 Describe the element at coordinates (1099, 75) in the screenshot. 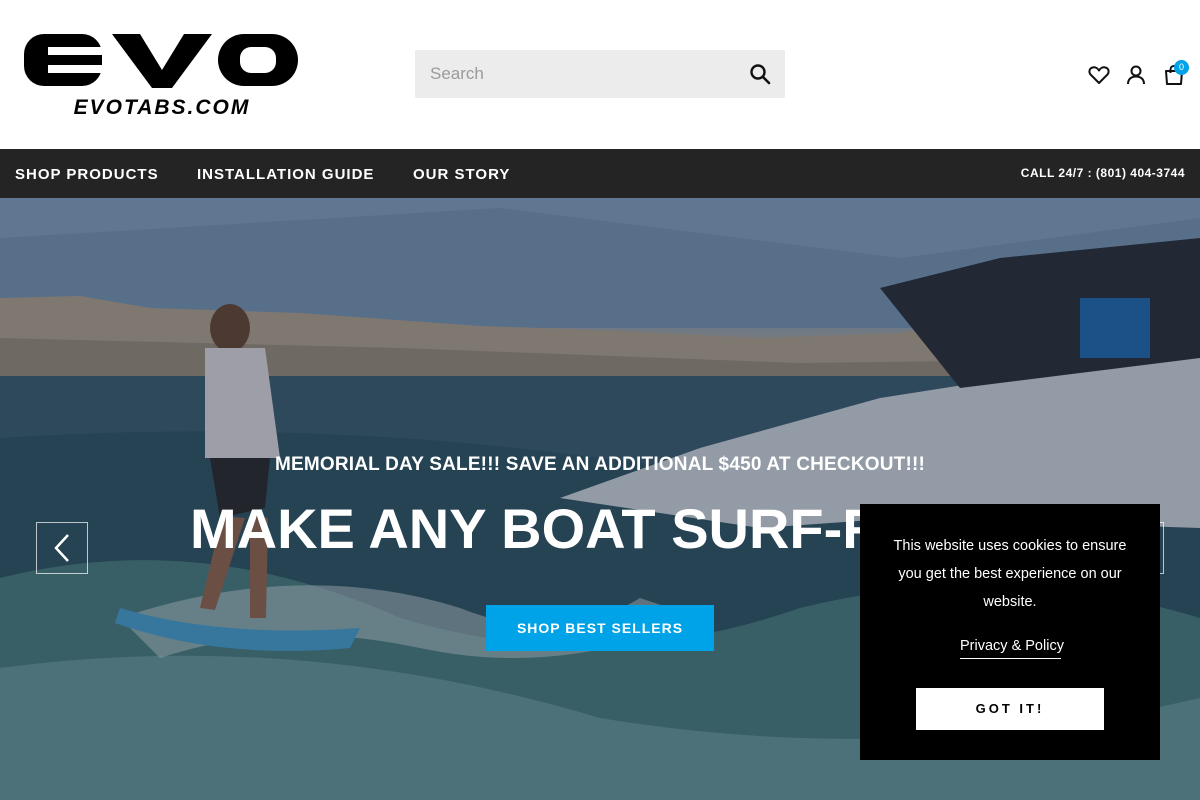

I see `heart-icon` at that location.